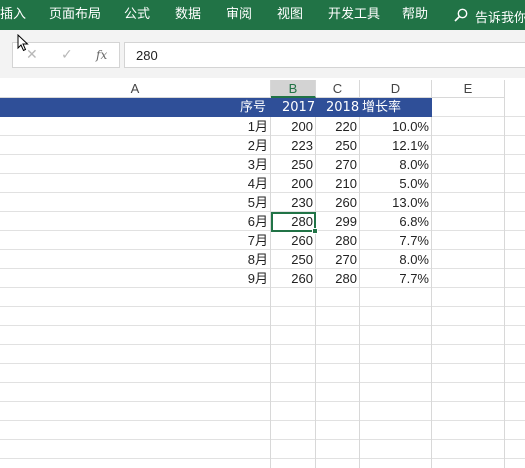 The height and width of the screenshot is (468, 525). Describe the element at coordinates (67, 55) in the screenshot. I see `enter-icon: ✓` at that location.